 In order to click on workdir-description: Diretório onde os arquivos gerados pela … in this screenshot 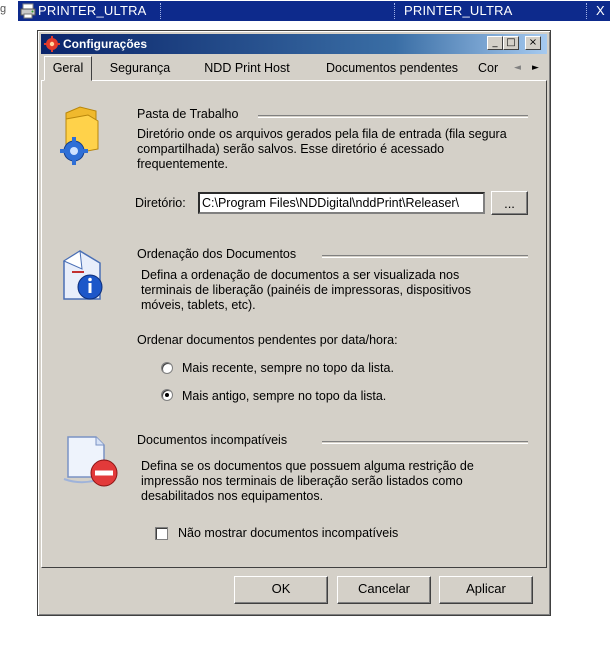, I will do `click(322, 149)`.